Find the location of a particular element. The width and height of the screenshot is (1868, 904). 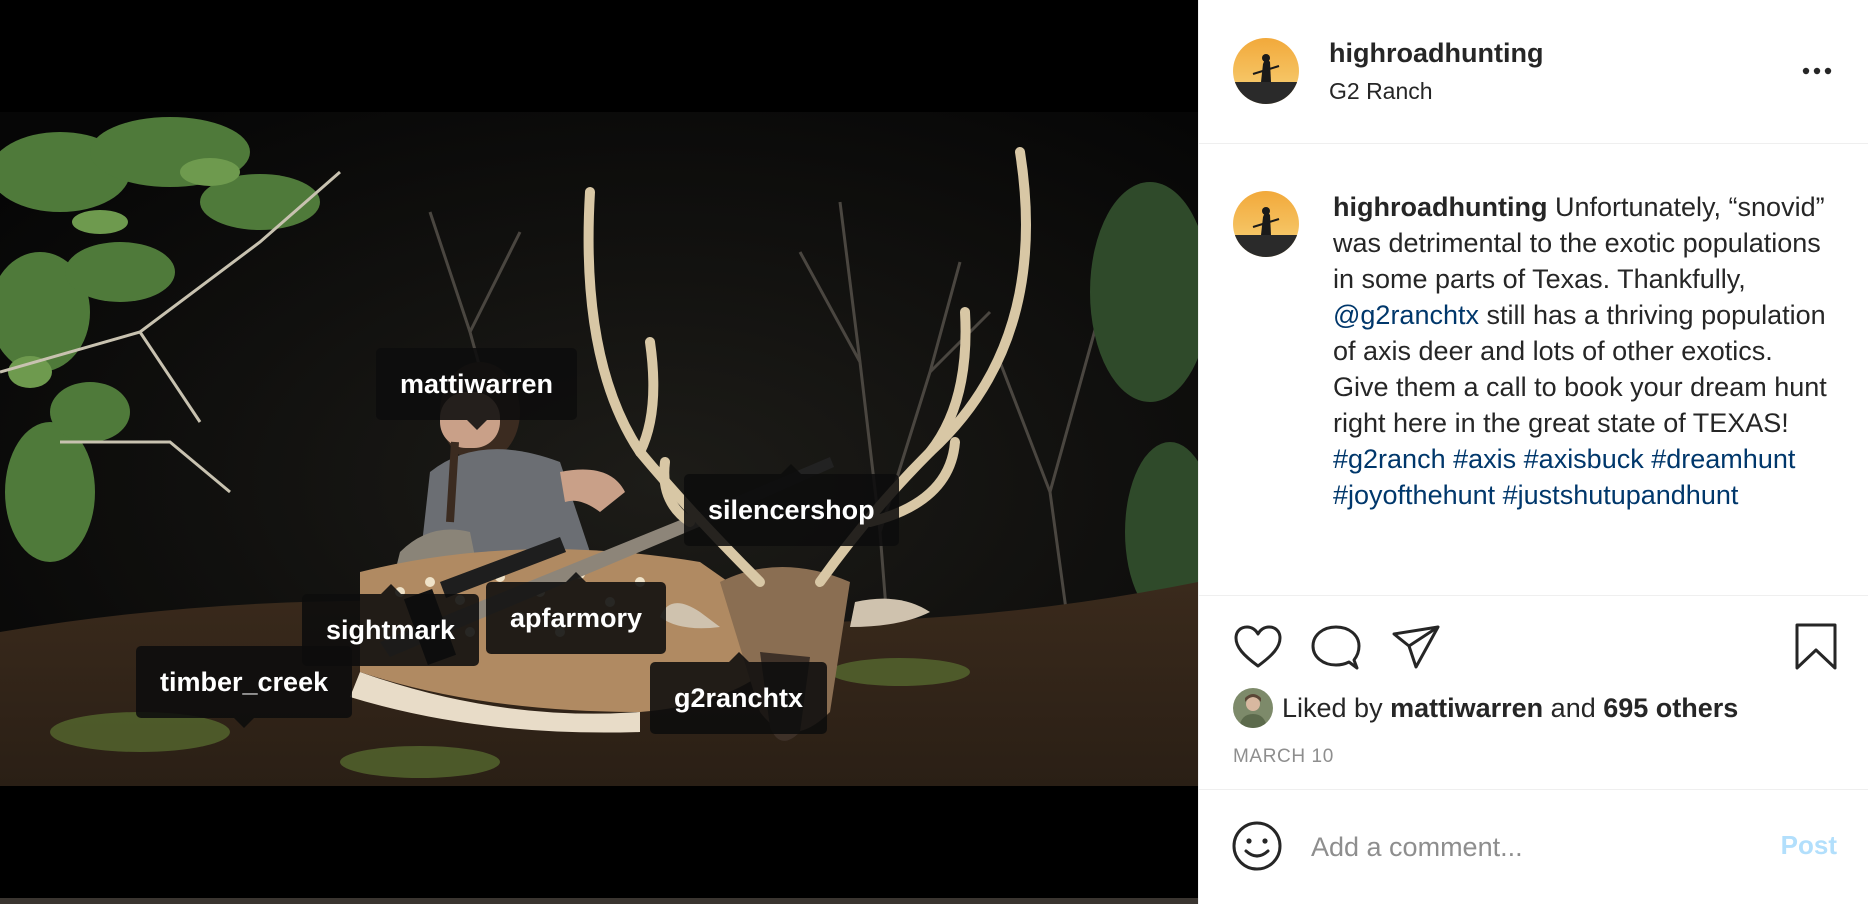

caption-author-avatar is located at coordinates (1266, 224).